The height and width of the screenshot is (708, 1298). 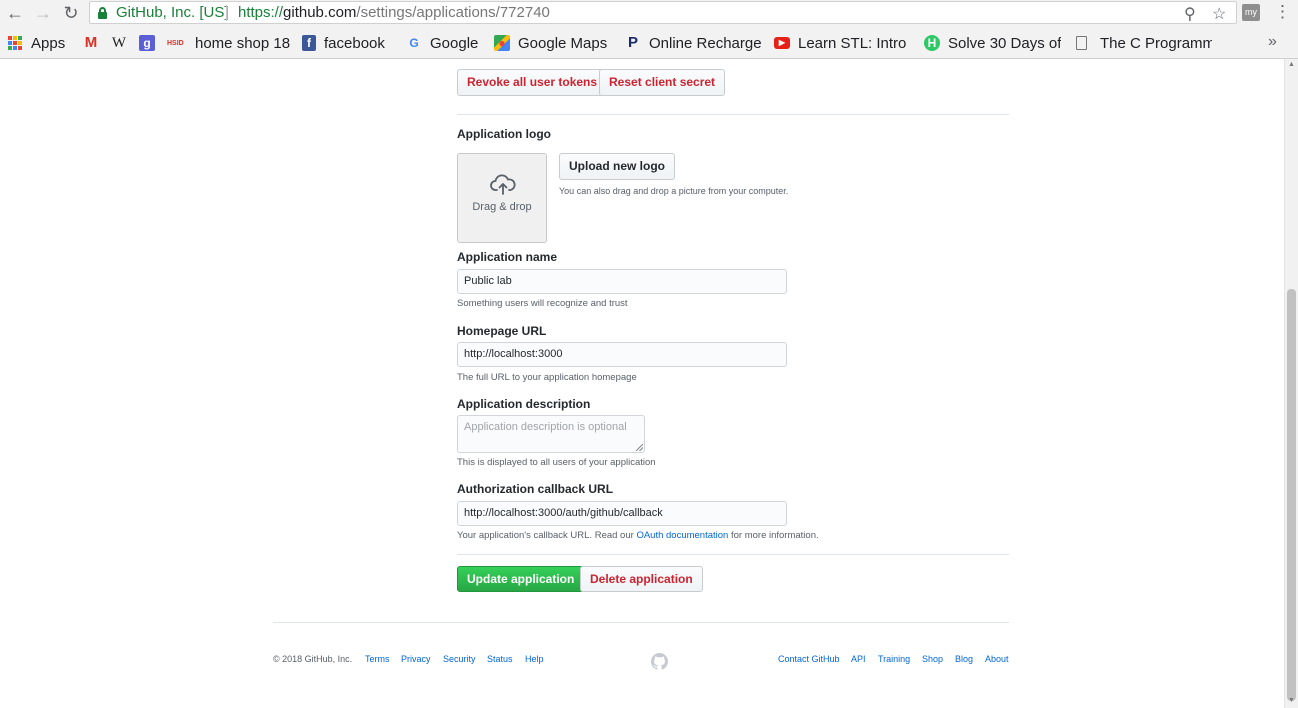 What do you see at coordinates (659, 661) in the screenshot?
I see `github-octocat-icon` at bounding box center [659, 661].